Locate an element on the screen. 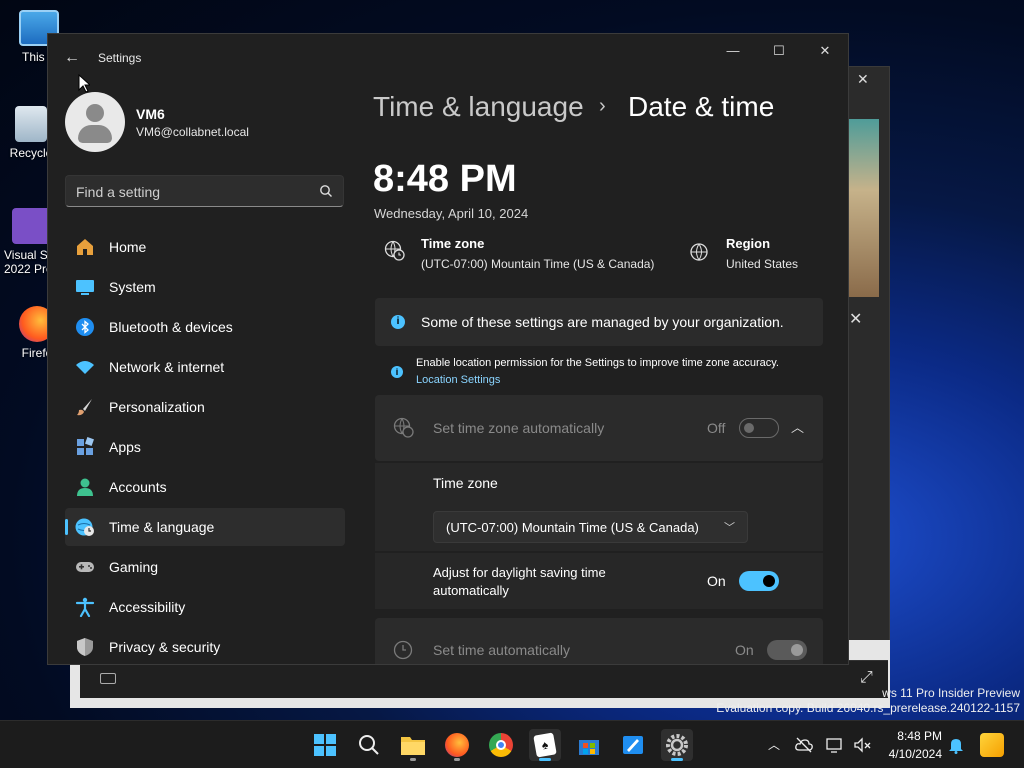  shield-icon is located at coordinates (85, 647).